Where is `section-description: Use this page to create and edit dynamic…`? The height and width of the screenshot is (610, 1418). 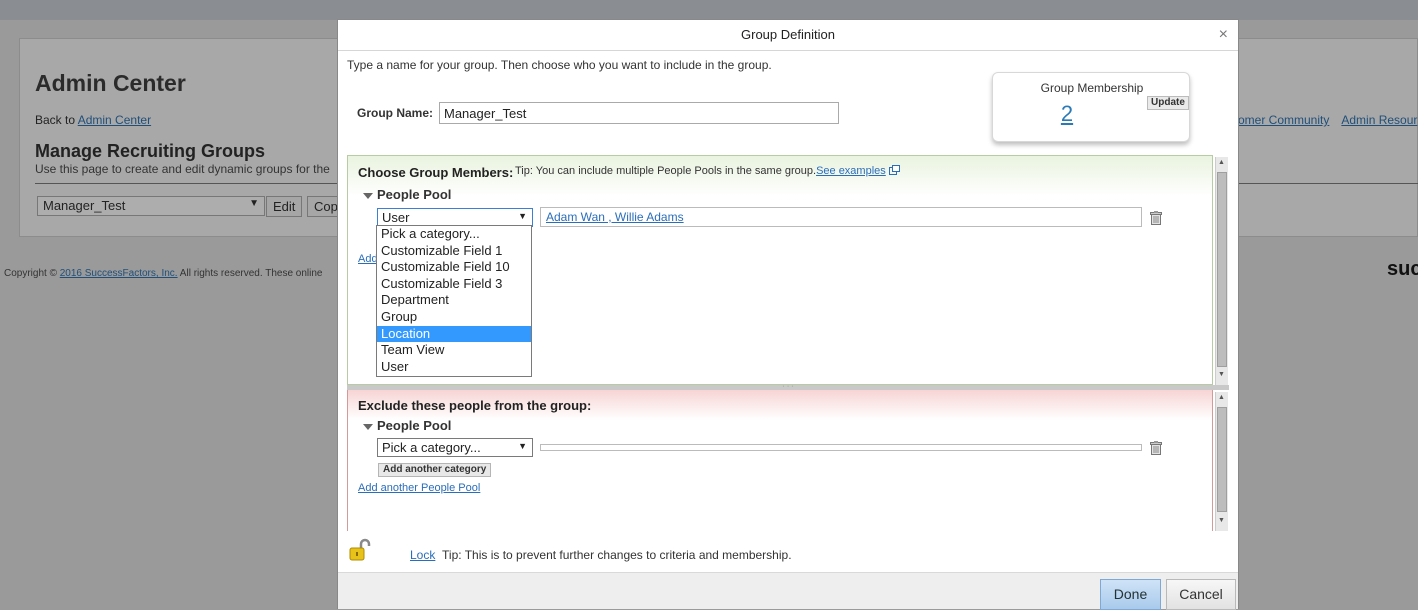 section-description: Use this page to create and edit dynamic… is located at coordinates (182, 169).